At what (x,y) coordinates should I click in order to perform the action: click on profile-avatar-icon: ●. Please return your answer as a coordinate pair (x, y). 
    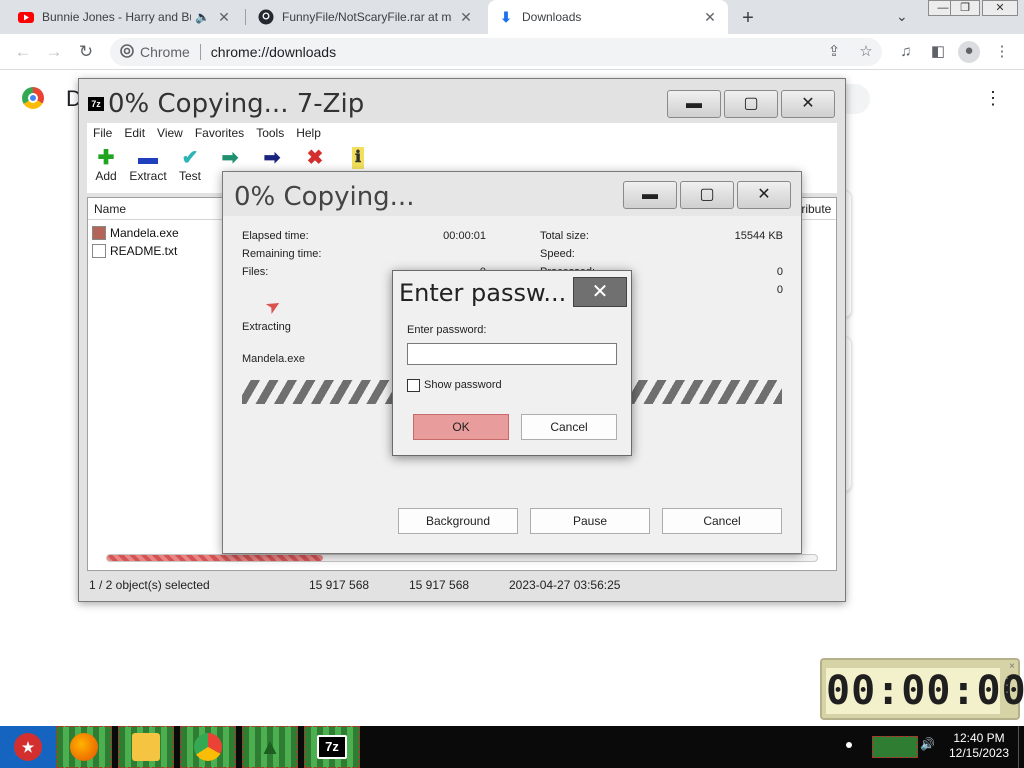
    Looking at the image, I should click on (969, 52).